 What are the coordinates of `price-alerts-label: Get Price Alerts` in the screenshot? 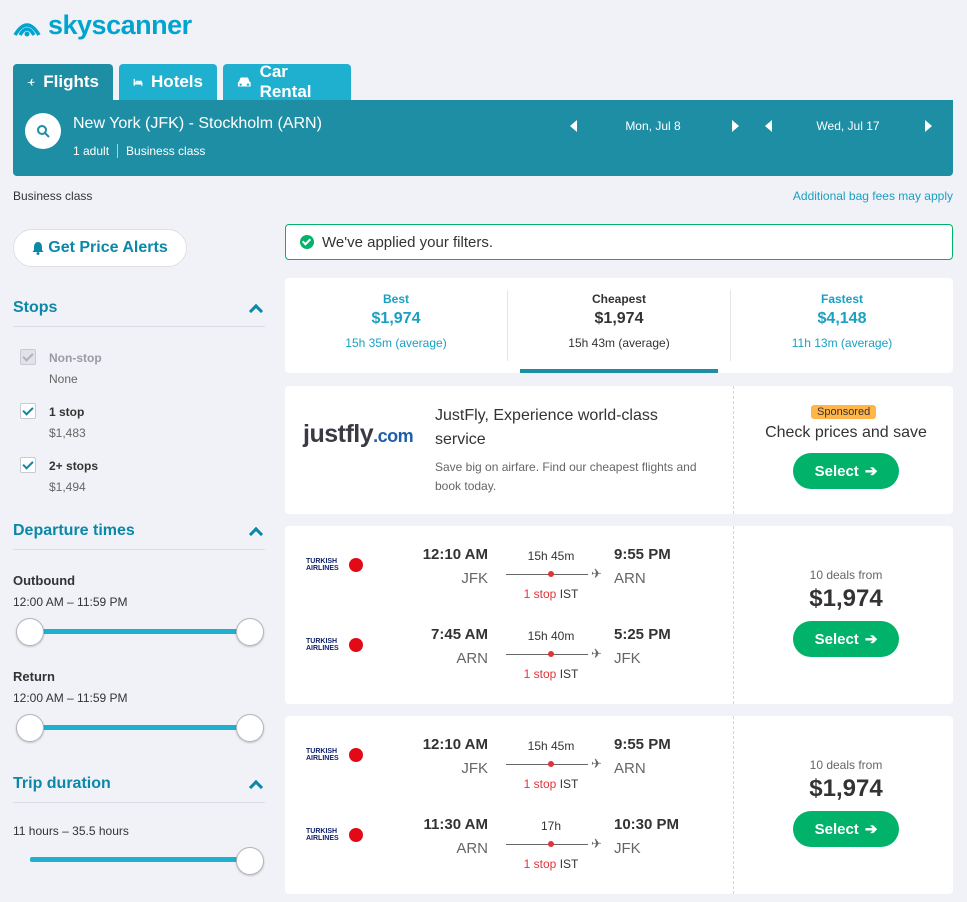 It's located at (108, 247).